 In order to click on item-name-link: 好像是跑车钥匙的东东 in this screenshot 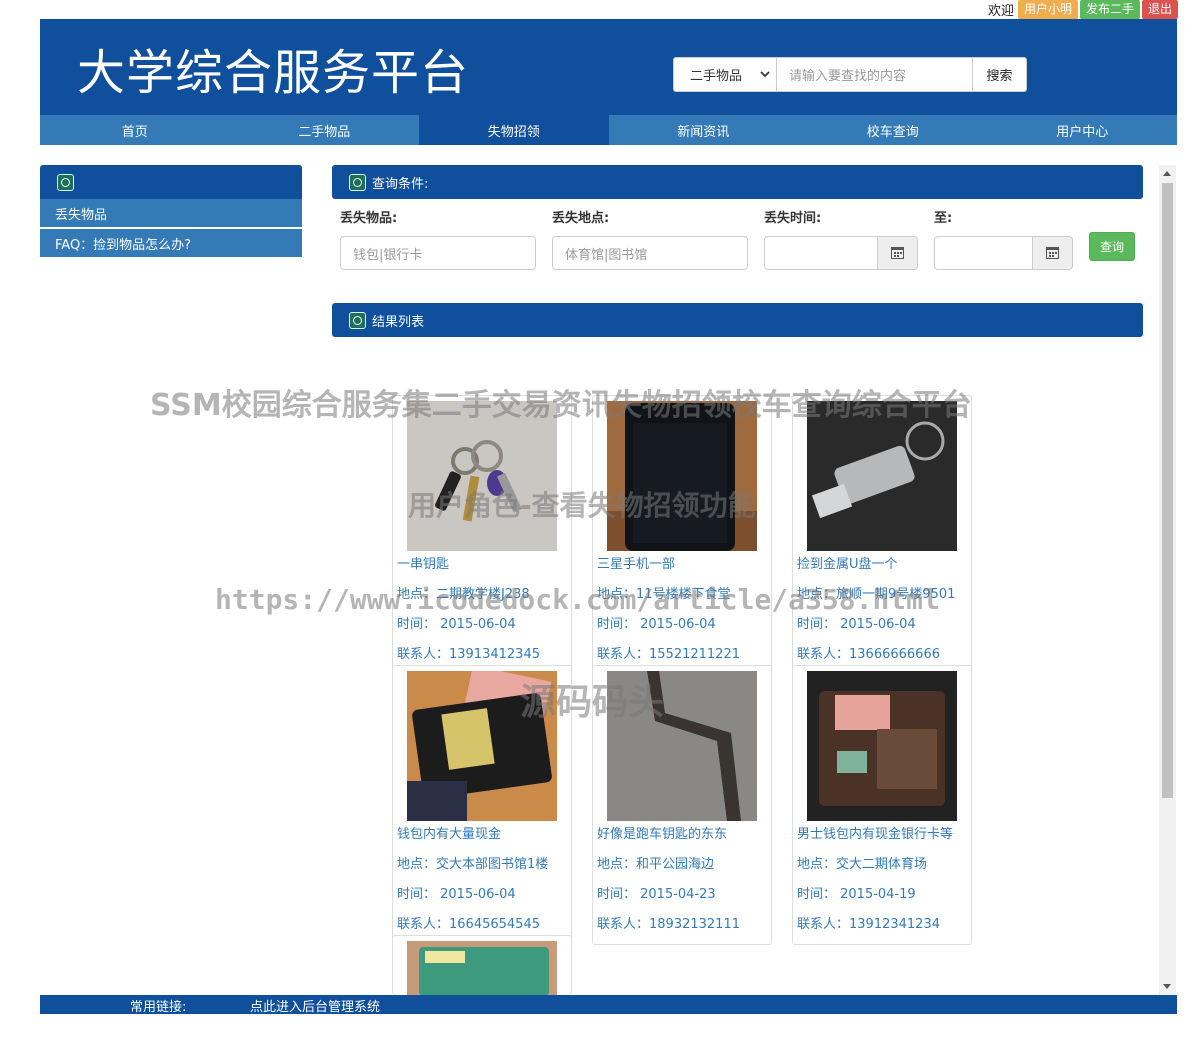, I will do `click(662, 832)`.